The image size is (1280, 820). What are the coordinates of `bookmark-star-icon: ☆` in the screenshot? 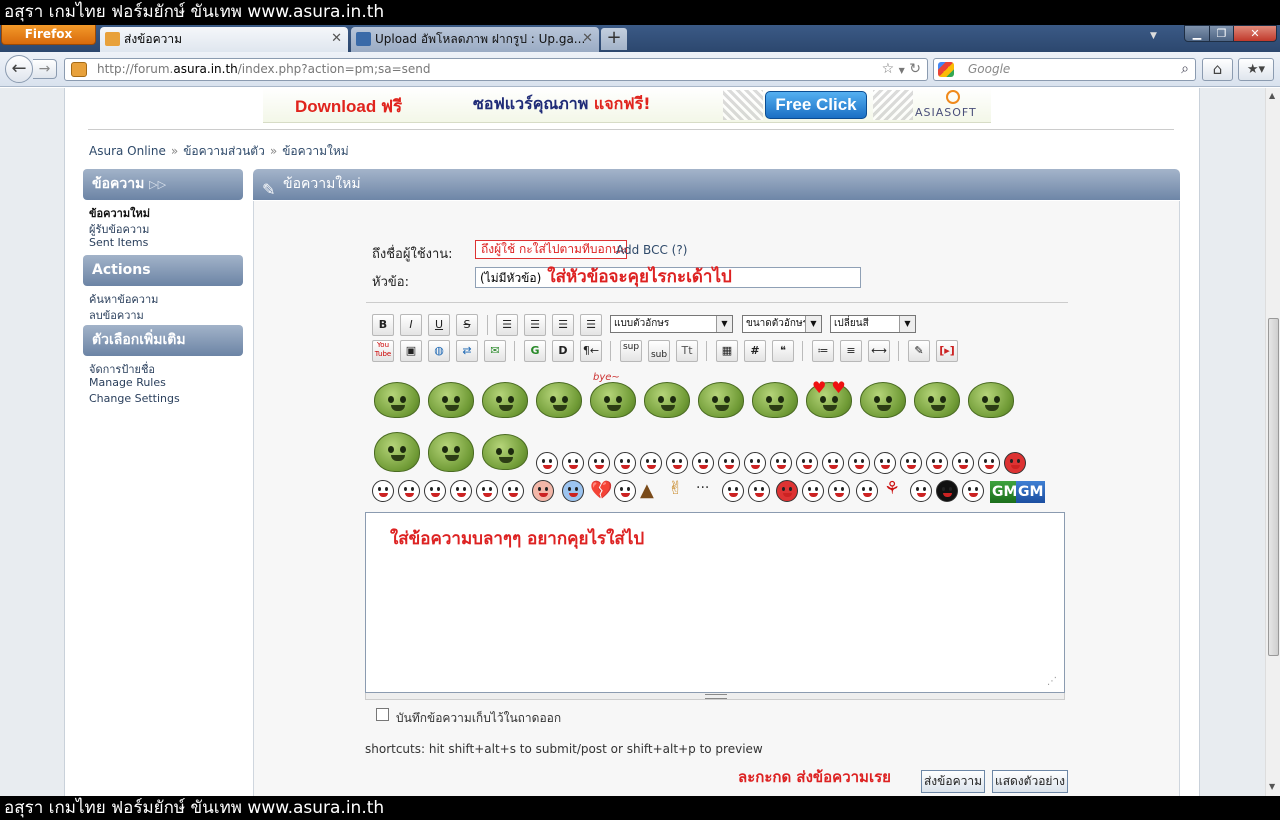 It's located at (888, 69).